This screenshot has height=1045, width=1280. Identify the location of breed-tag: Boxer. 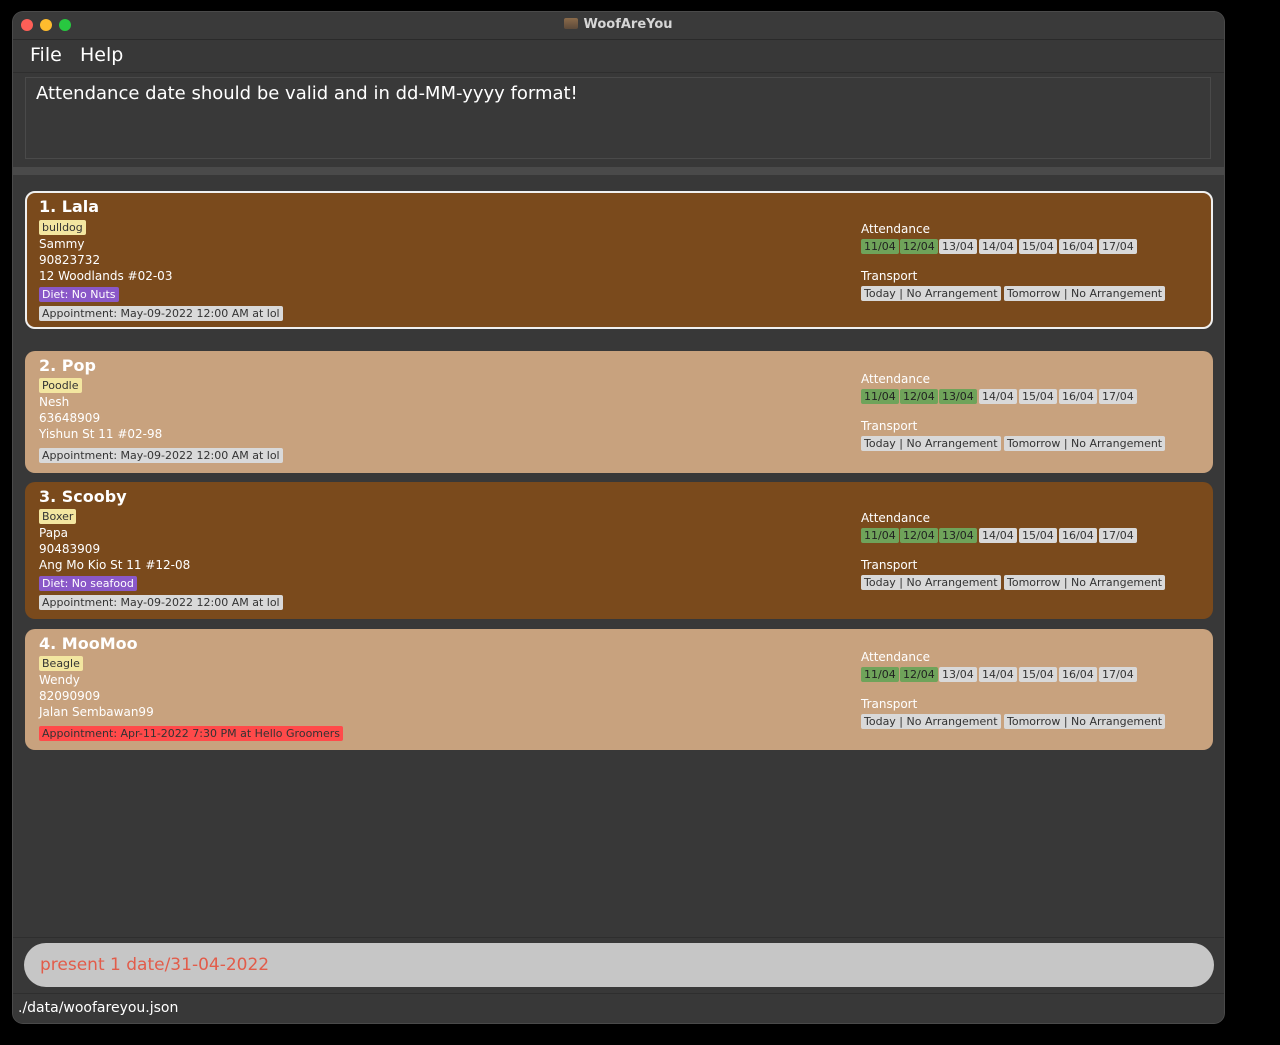
(58, 516).